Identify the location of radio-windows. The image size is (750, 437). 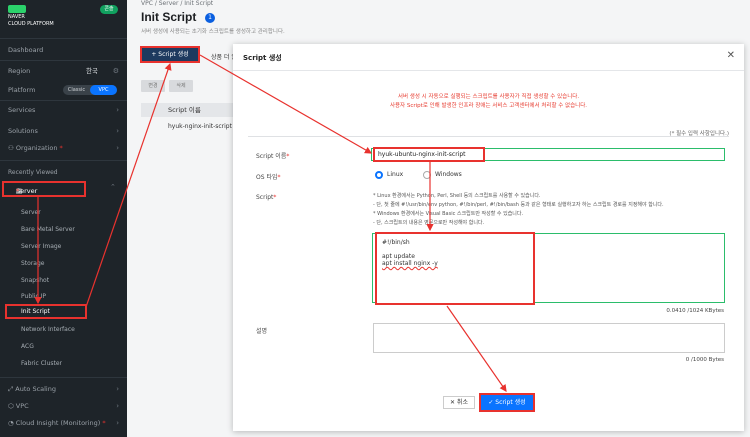
(427, 175).